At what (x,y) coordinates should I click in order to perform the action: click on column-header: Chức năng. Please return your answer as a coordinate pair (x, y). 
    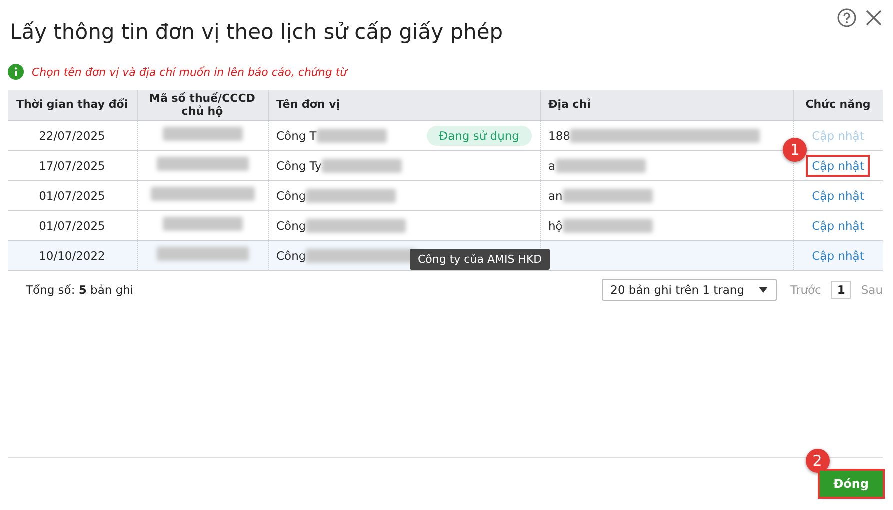
    Looking at the image, I should click on (838, 105).